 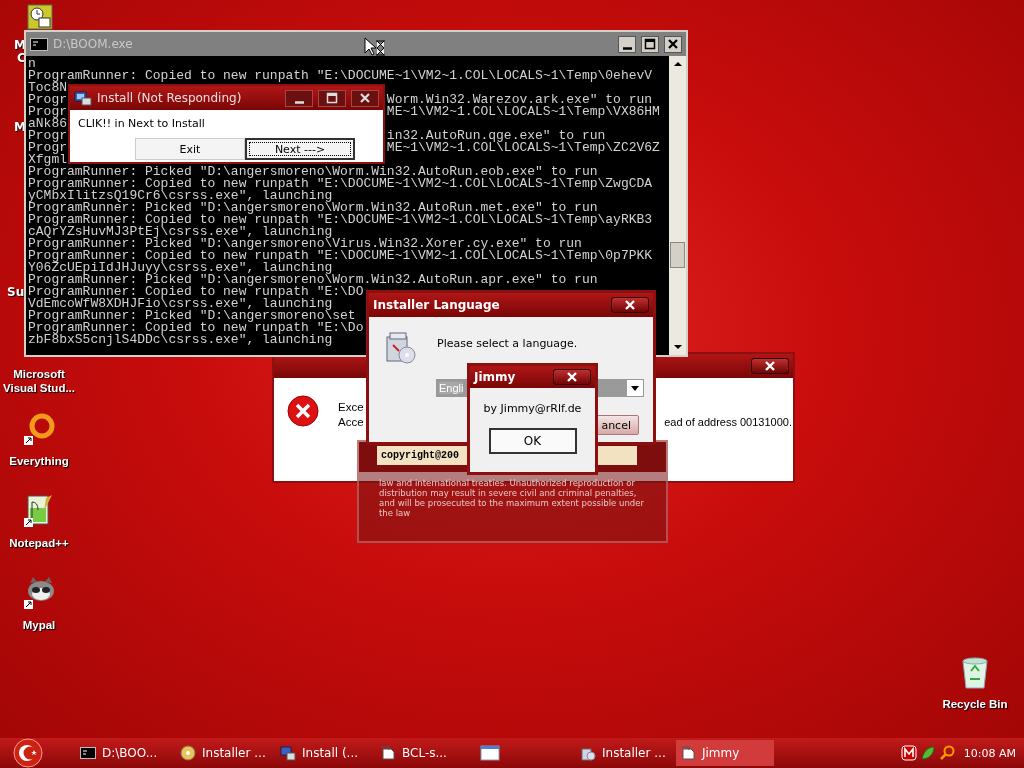 What do you see at coordinates (190, 149) in the screenshot?
I see `dialog-button: Exit` at bounding box center [190, 149].